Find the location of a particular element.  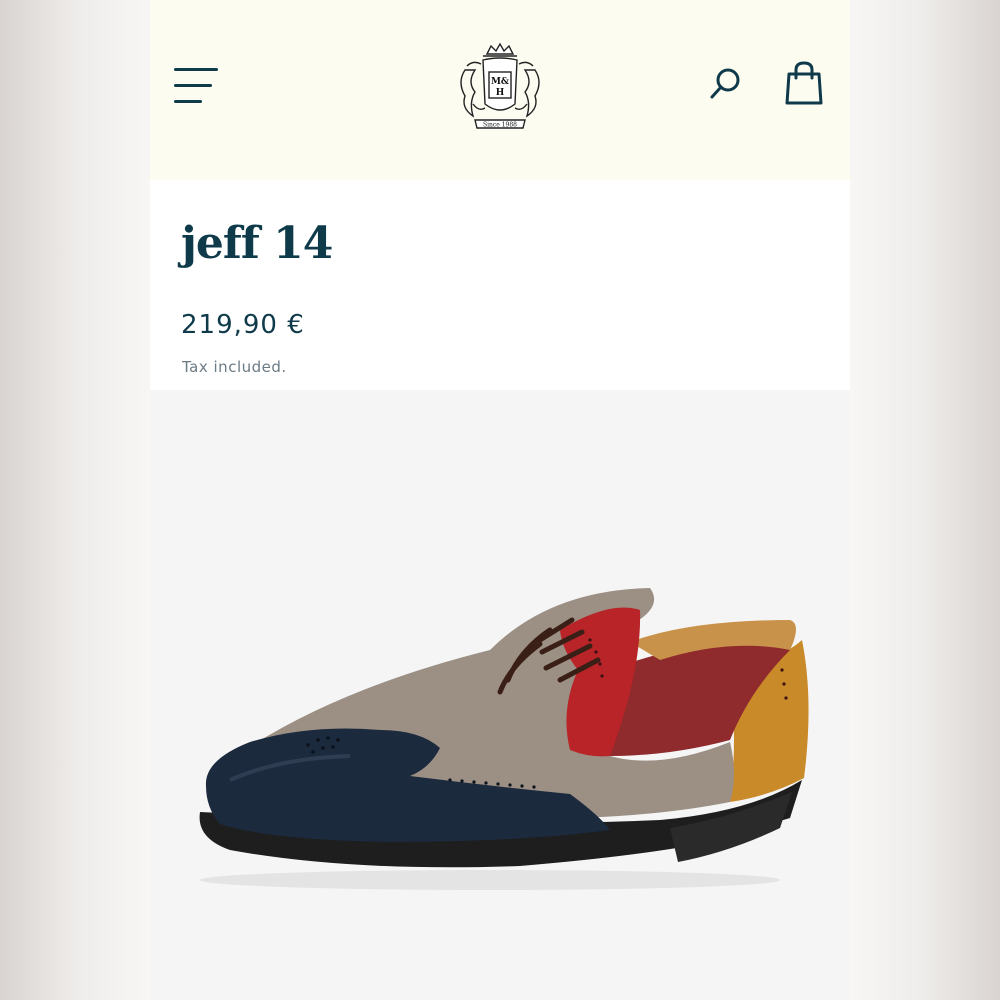

site-header: M& H Since 1988 is located at coordinates (500, 90).